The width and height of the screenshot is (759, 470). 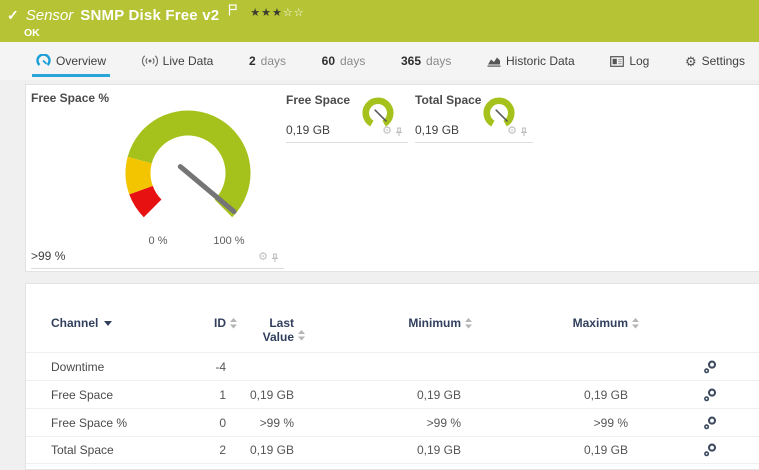 What do you see at coordinates (276, 422) in the screenshot?
I see `channel-last-value: >99 %` at bounding box center [276, 422].